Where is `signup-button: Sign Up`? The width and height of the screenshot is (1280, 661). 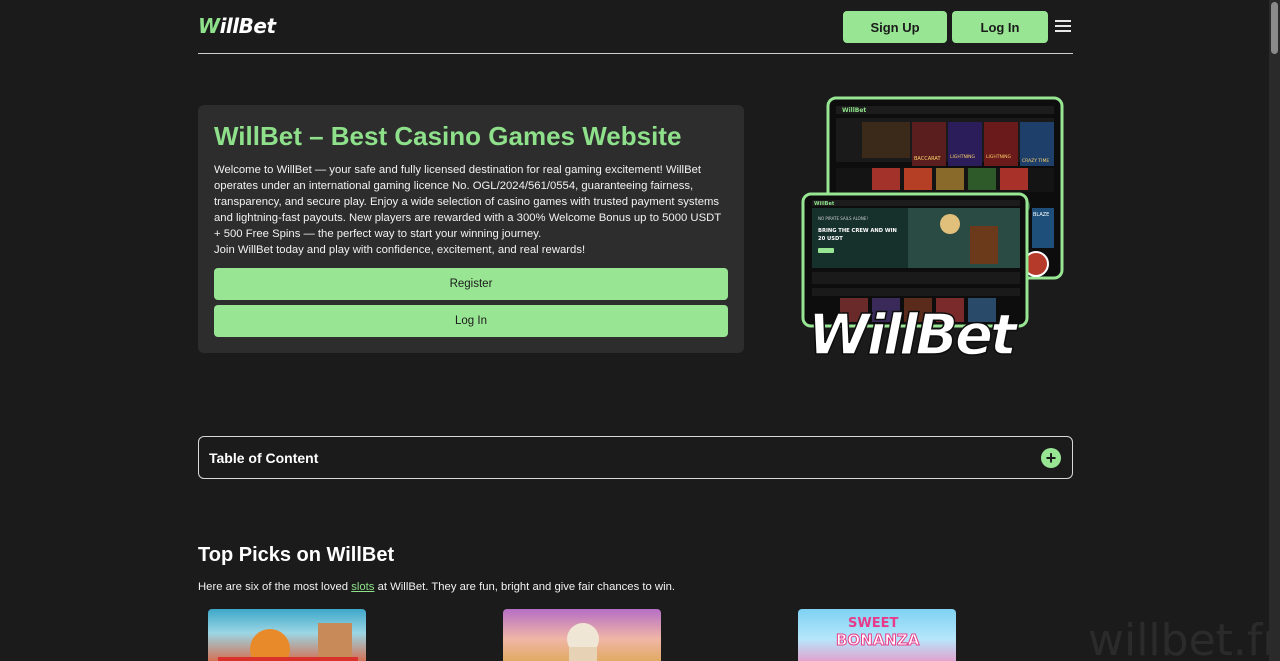
signup-button: Sign Up is located at coordinates (895, 27).